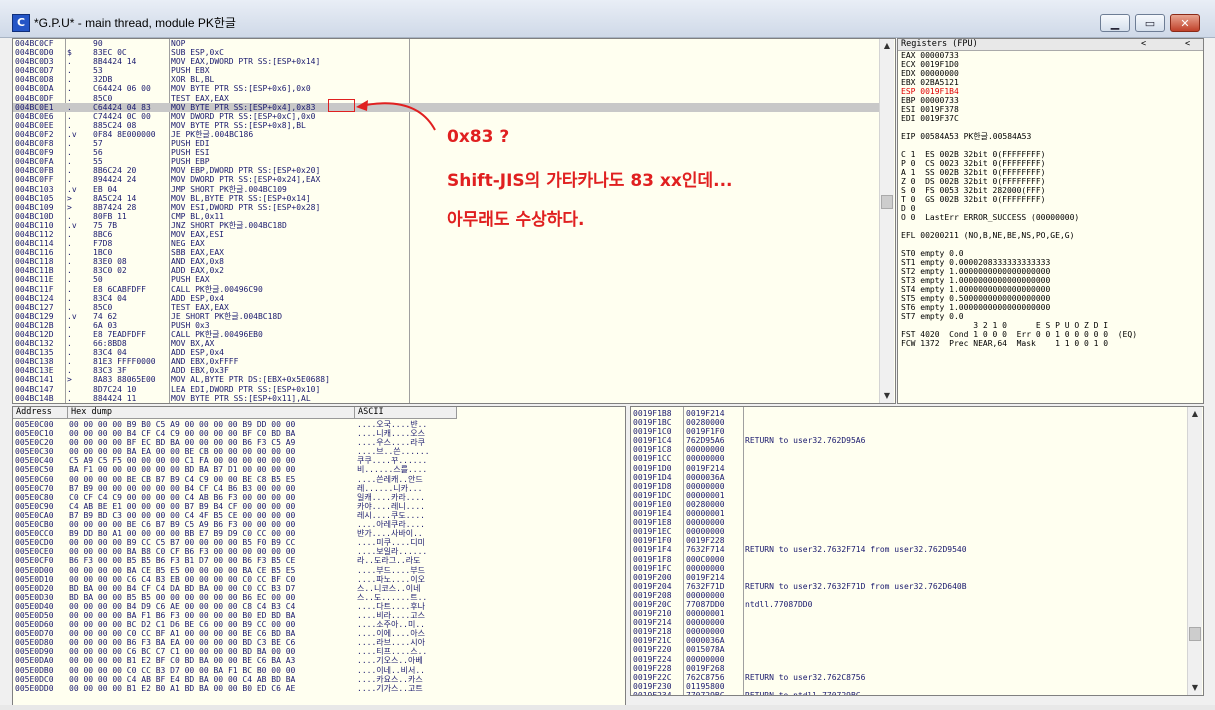 The height and width of the screenshot is (710, 1215). Describe the element at coordinates (909, 649) in the screenshot. I see `stack-row: 0019F220 0015078A` at that location.